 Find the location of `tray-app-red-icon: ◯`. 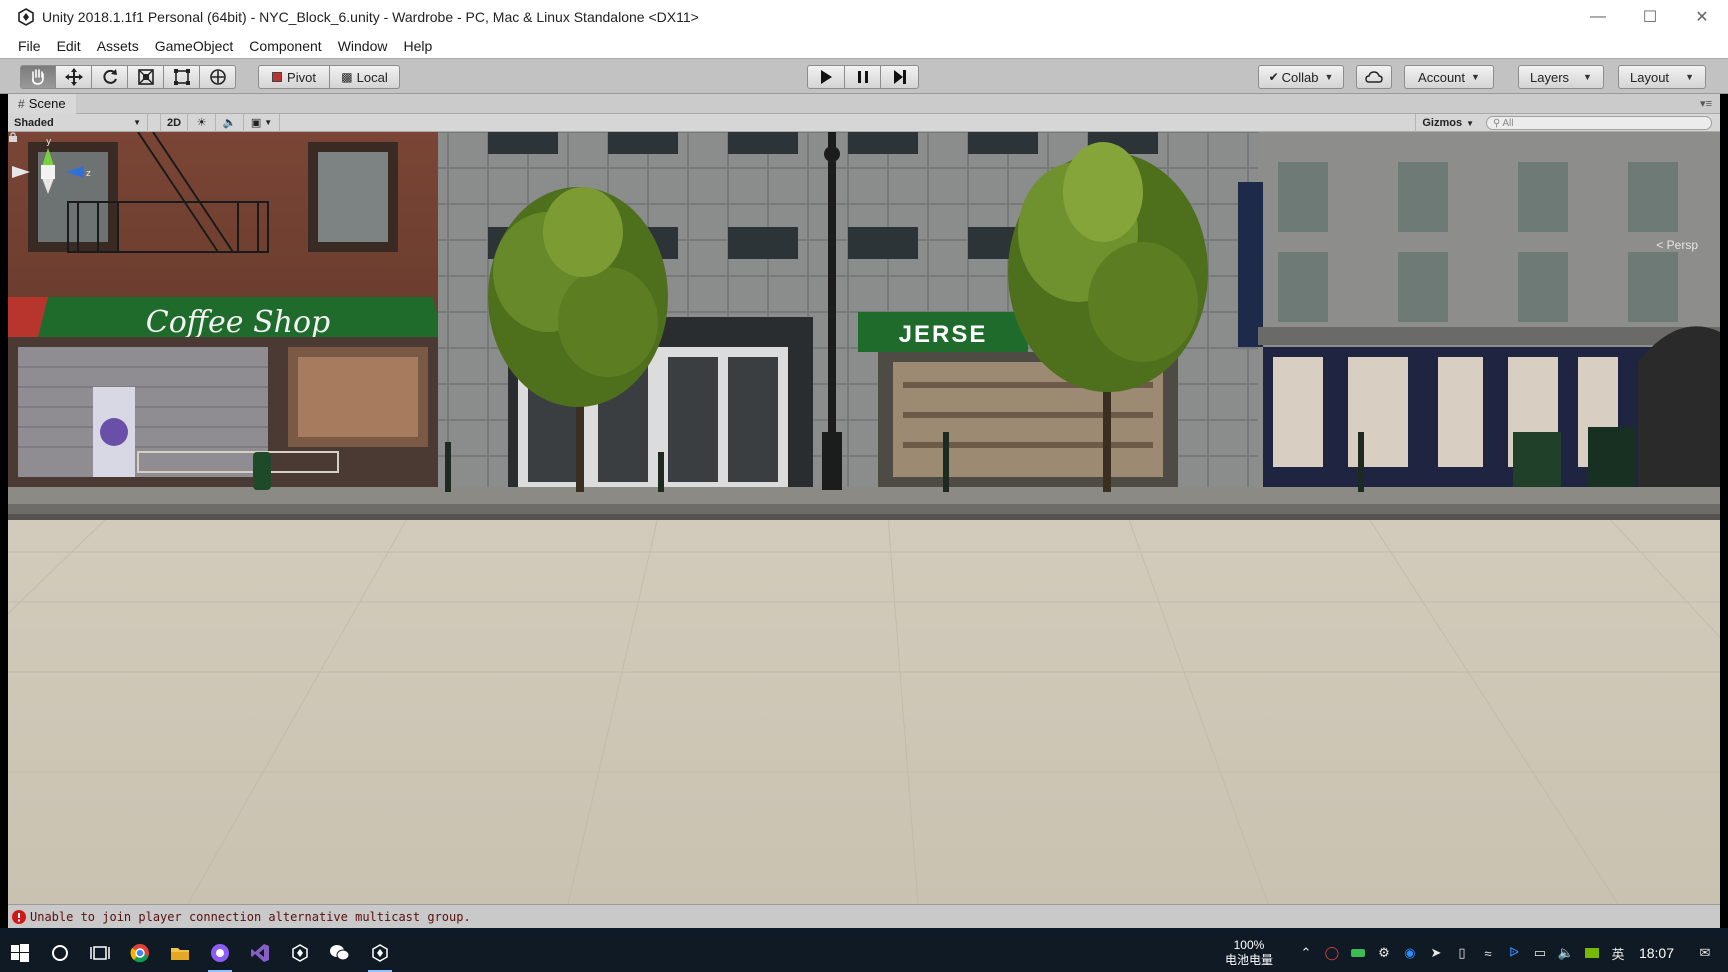

tray-app-red-icon: ◯ is located at coordinates (1332, 953).